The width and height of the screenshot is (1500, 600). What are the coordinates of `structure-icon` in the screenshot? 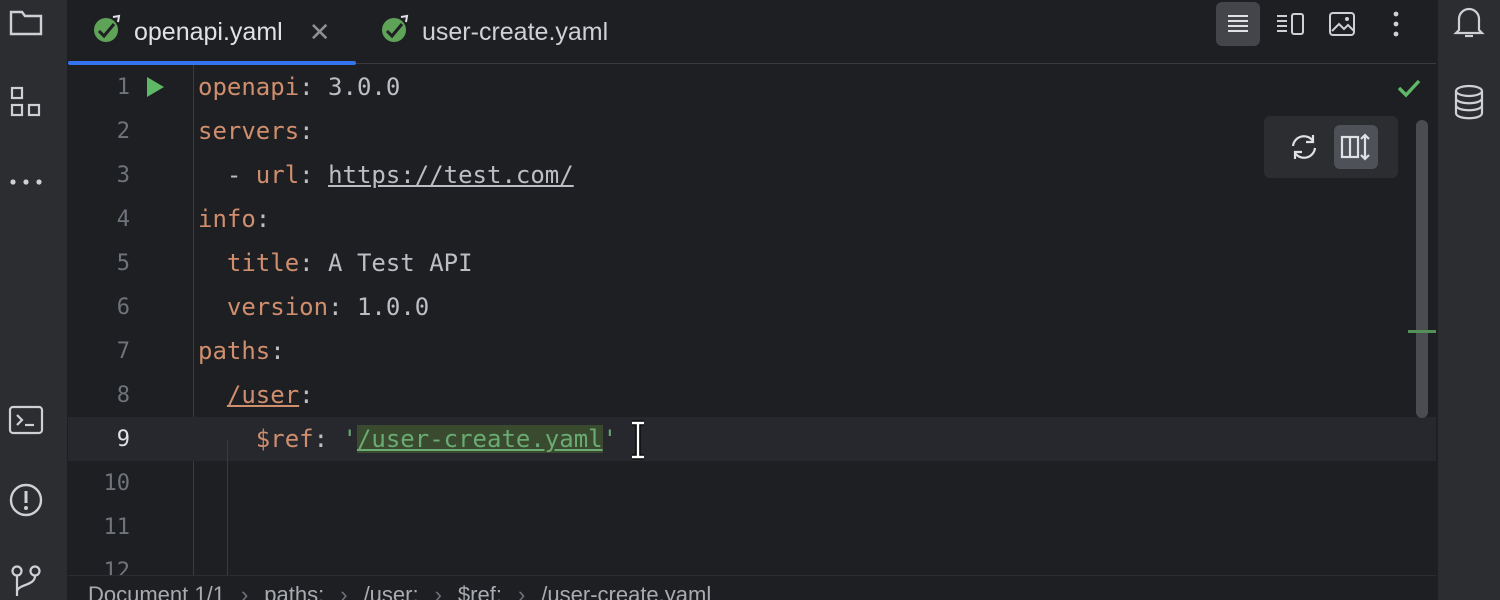 It's located at (26, 102).